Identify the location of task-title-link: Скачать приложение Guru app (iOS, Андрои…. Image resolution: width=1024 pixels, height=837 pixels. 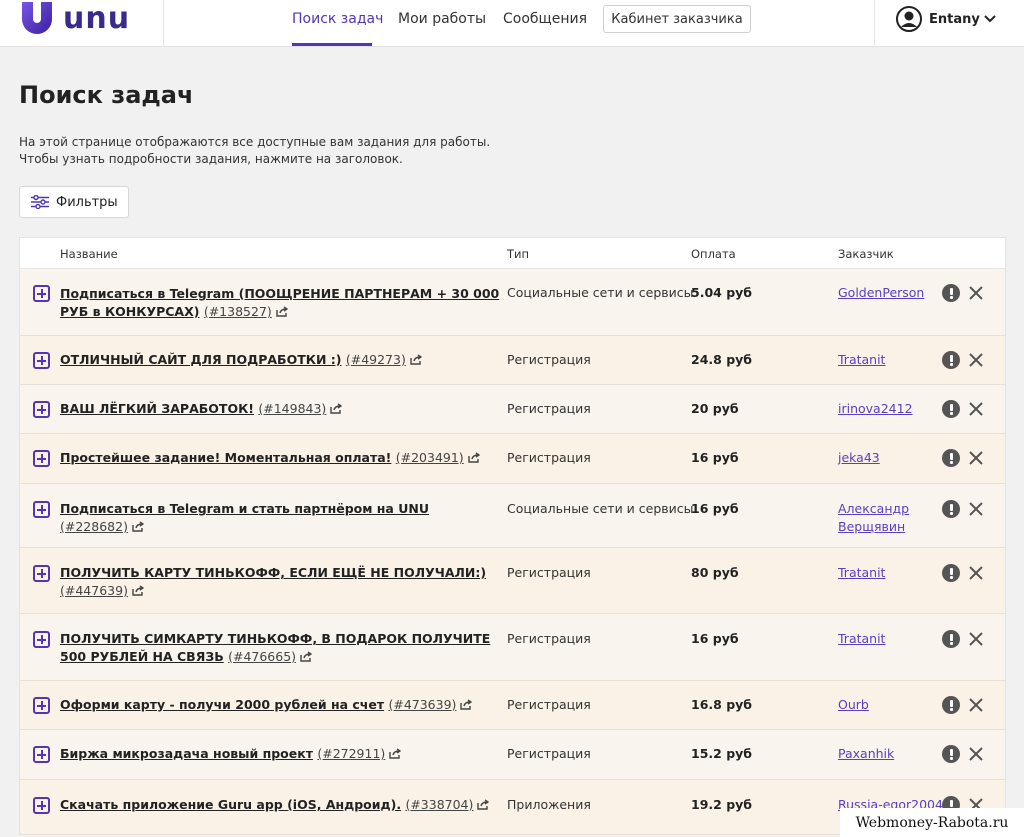
(230, 804).